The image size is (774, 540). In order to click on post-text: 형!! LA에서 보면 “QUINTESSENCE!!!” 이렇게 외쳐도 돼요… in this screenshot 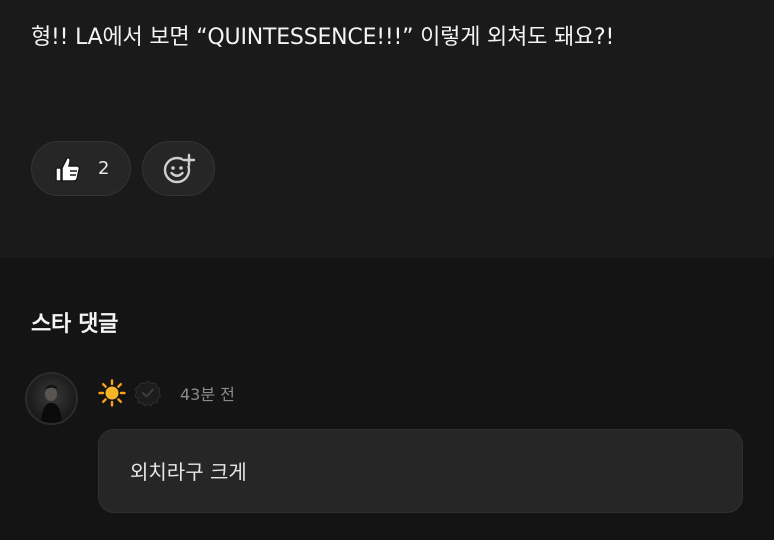, I will do `click(323, 37)`.